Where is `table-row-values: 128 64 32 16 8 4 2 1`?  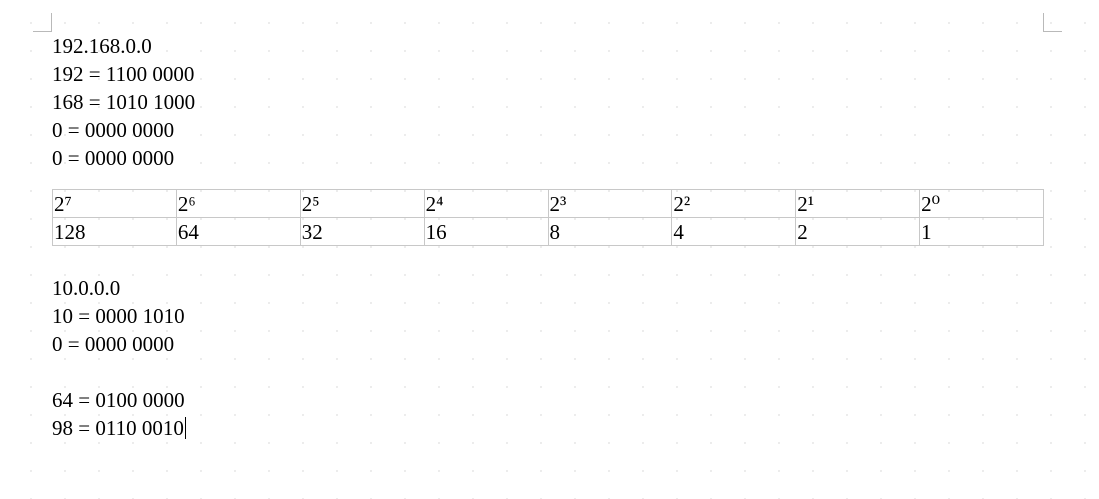 table-row-values: 128 64 32 16 8 4 2 1 is located at coordinates (548, 231).